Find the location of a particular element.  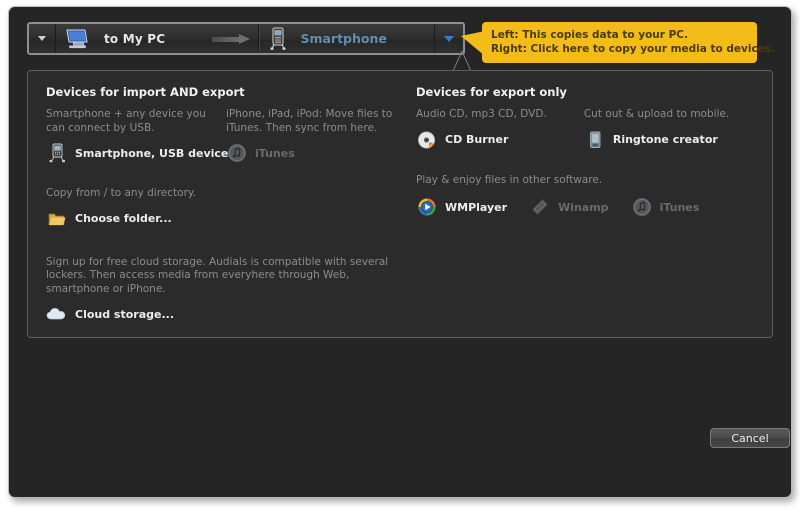

caret-down-blue-icon is located at coordinates (448, 38).